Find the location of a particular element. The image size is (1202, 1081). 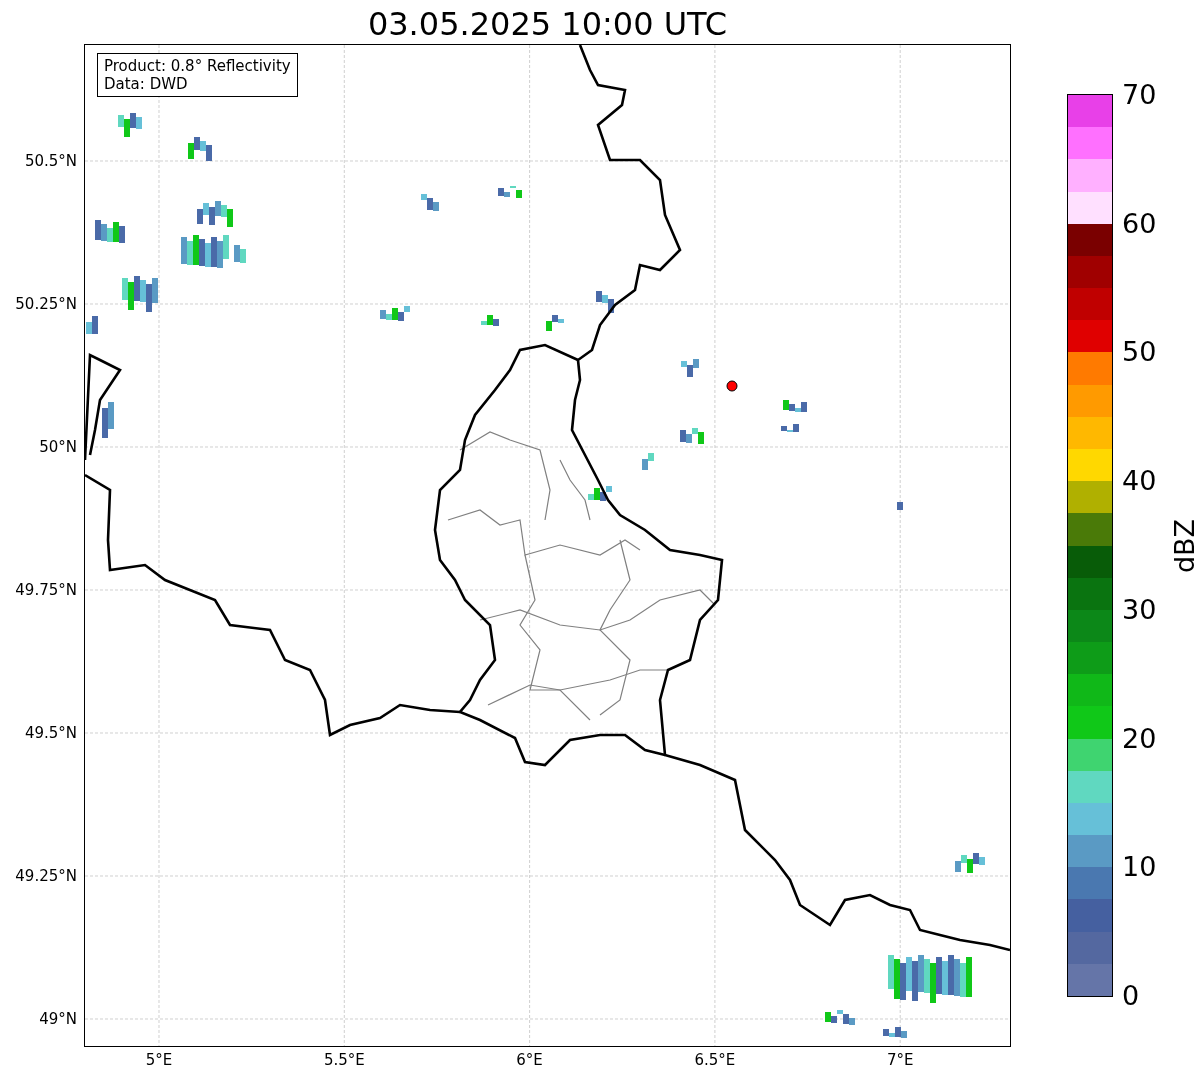

scale-label: 20 is located at coordinates (1139, 738).